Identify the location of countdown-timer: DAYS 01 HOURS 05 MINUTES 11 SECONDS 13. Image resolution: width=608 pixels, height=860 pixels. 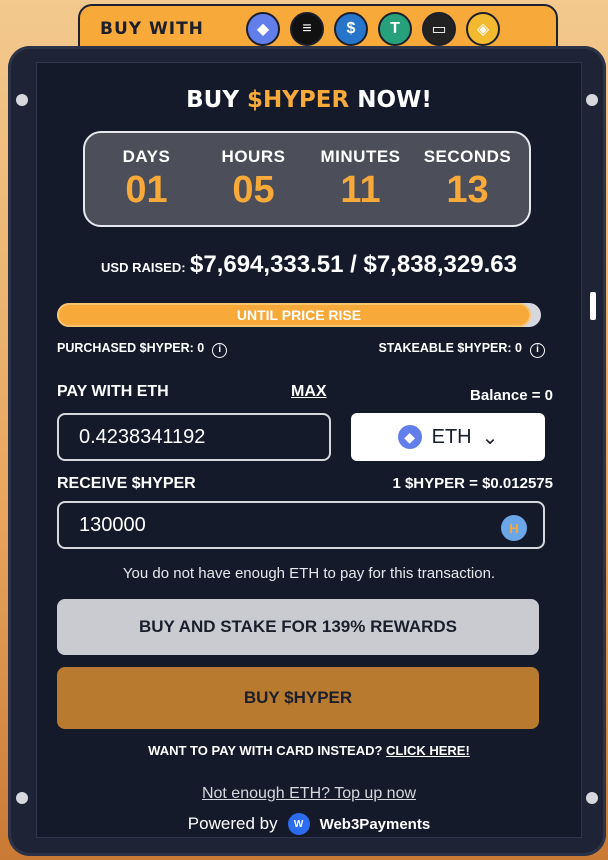
(307, 179).